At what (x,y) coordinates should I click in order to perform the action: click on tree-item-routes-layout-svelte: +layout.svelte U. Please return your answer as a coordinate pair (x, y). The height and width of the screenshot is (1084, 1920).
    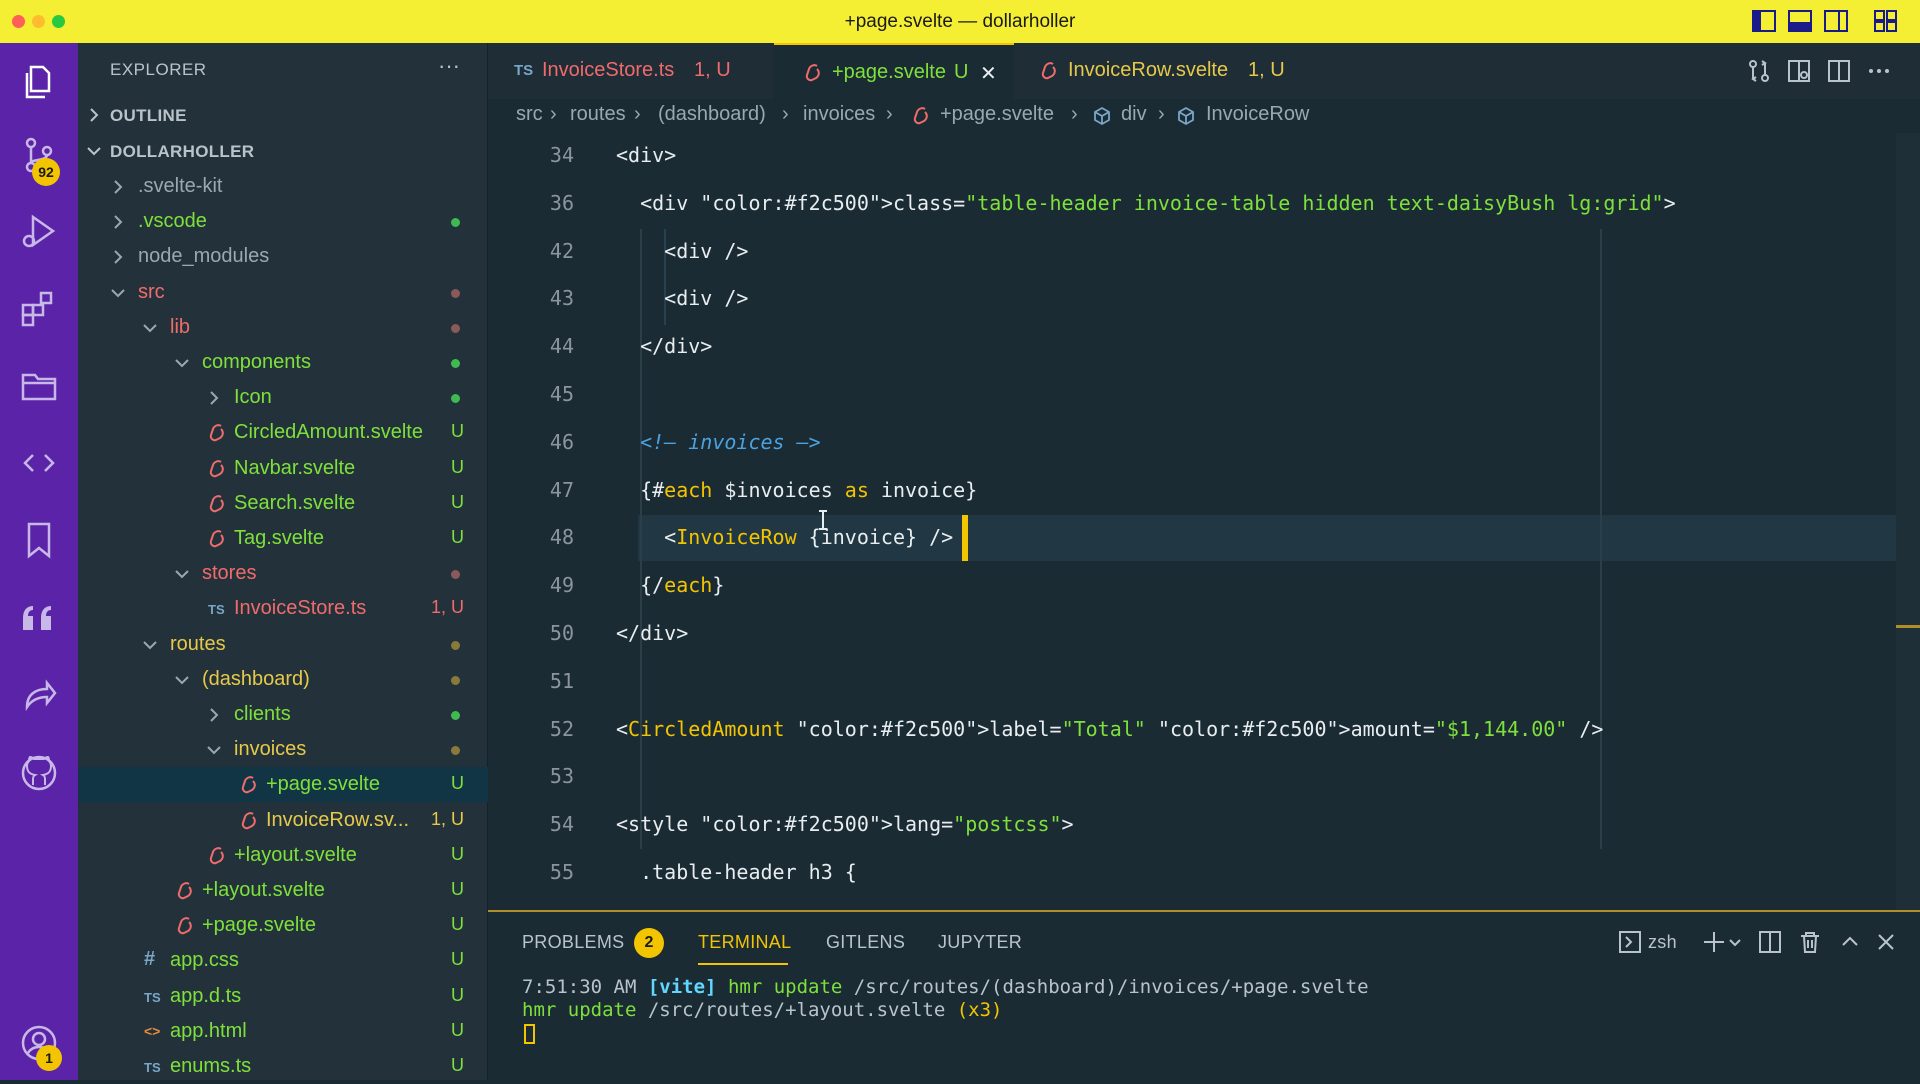
    Looking at the image, I should click on (283, 890).